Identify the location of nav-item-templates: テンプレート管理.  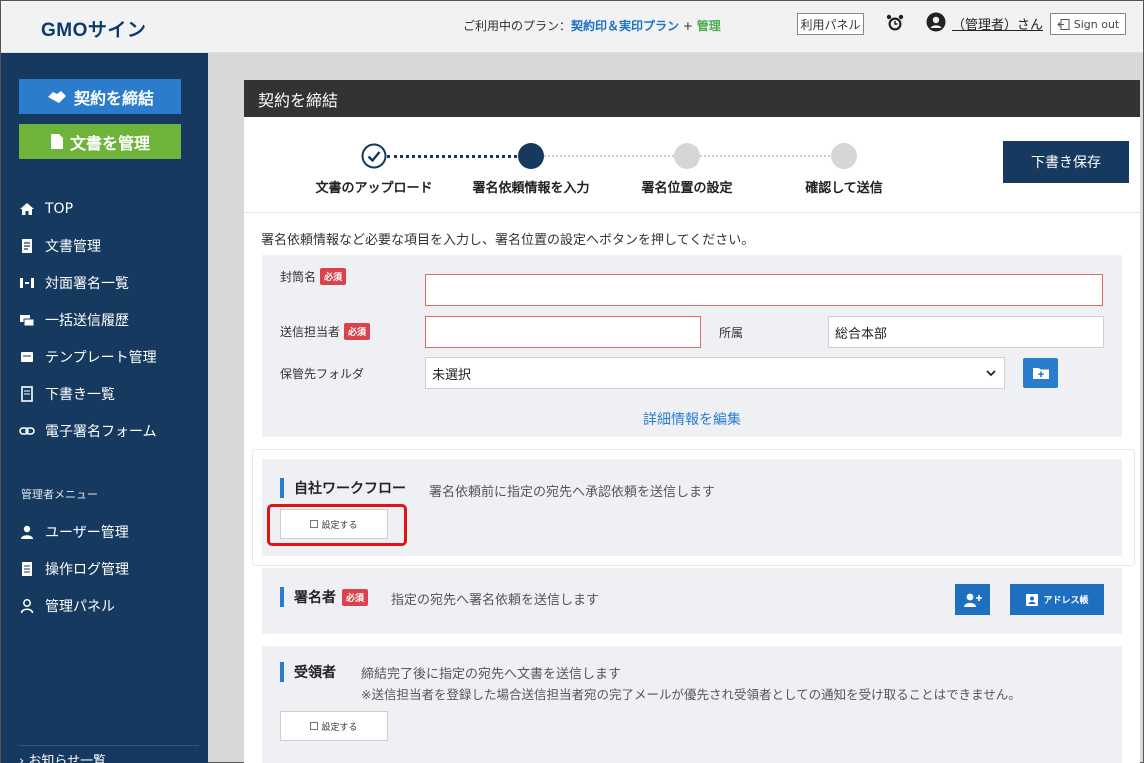
(109, 356).